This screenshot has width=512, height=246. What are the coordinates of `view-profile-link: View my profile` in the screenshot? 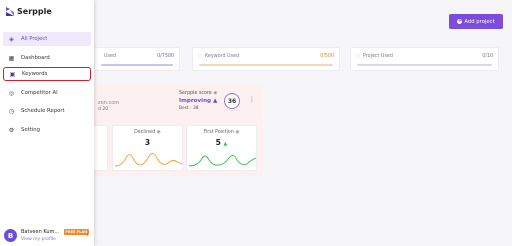 It's located at (38, 239).